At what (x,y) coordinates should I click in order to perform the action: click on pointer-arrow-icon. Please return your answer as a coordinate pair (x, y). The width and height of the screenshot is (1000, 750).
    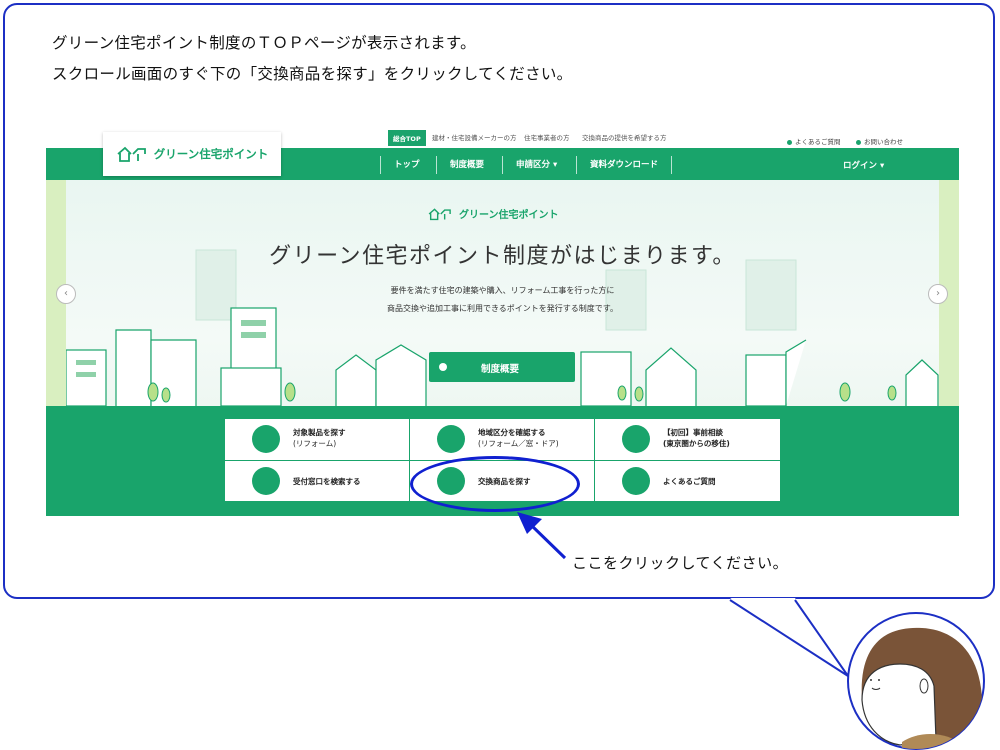
    Looking at the image, I should click on (542, 536).